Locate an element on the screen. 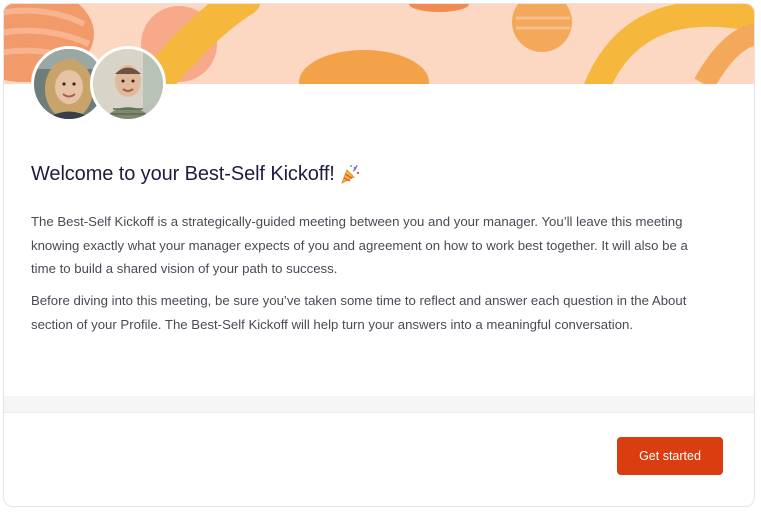  page-title: Welcome to your Best-Self Kickoff! is located at coordinates (183, 173).